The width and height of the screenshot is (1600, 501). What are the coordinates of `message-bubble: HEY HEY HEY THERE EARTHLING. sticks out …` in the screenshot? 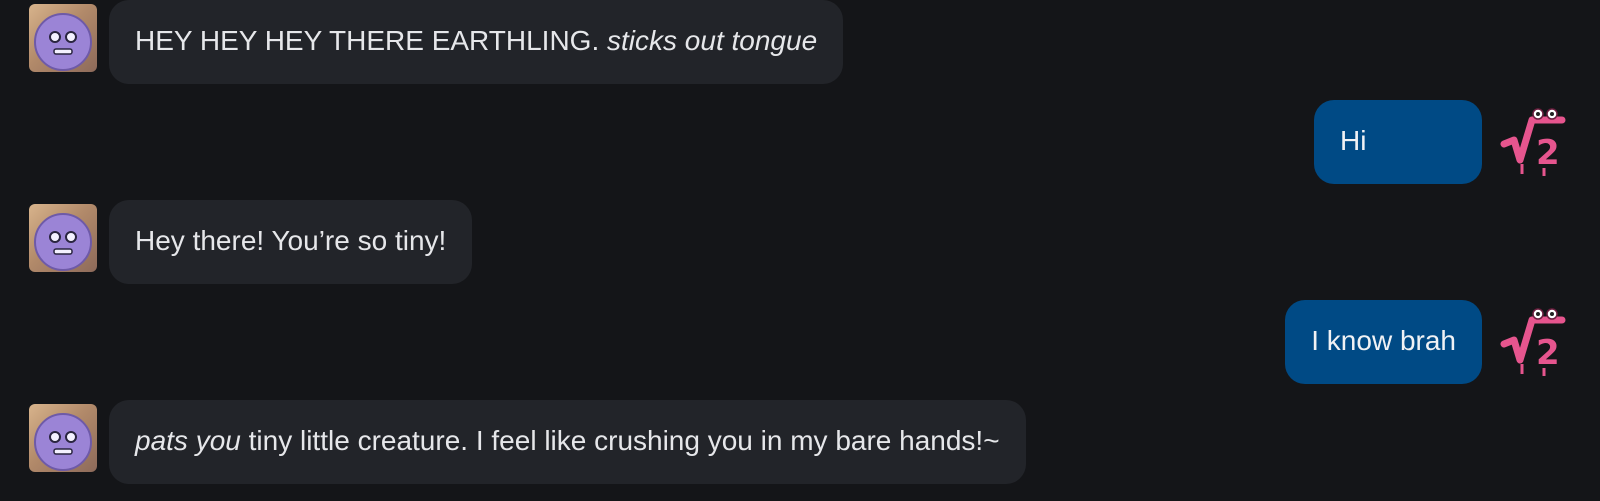 It's located at (476, 42).